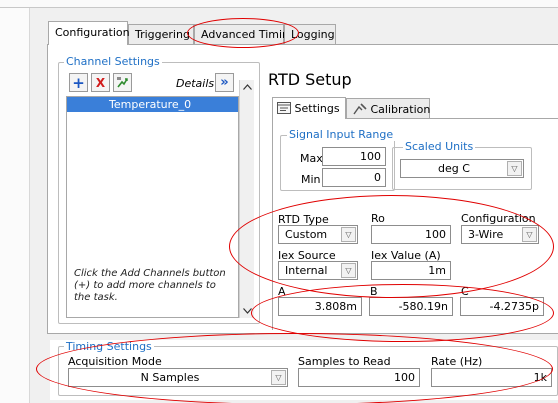  I want to click on channel-options-icon, so click(122, 82).